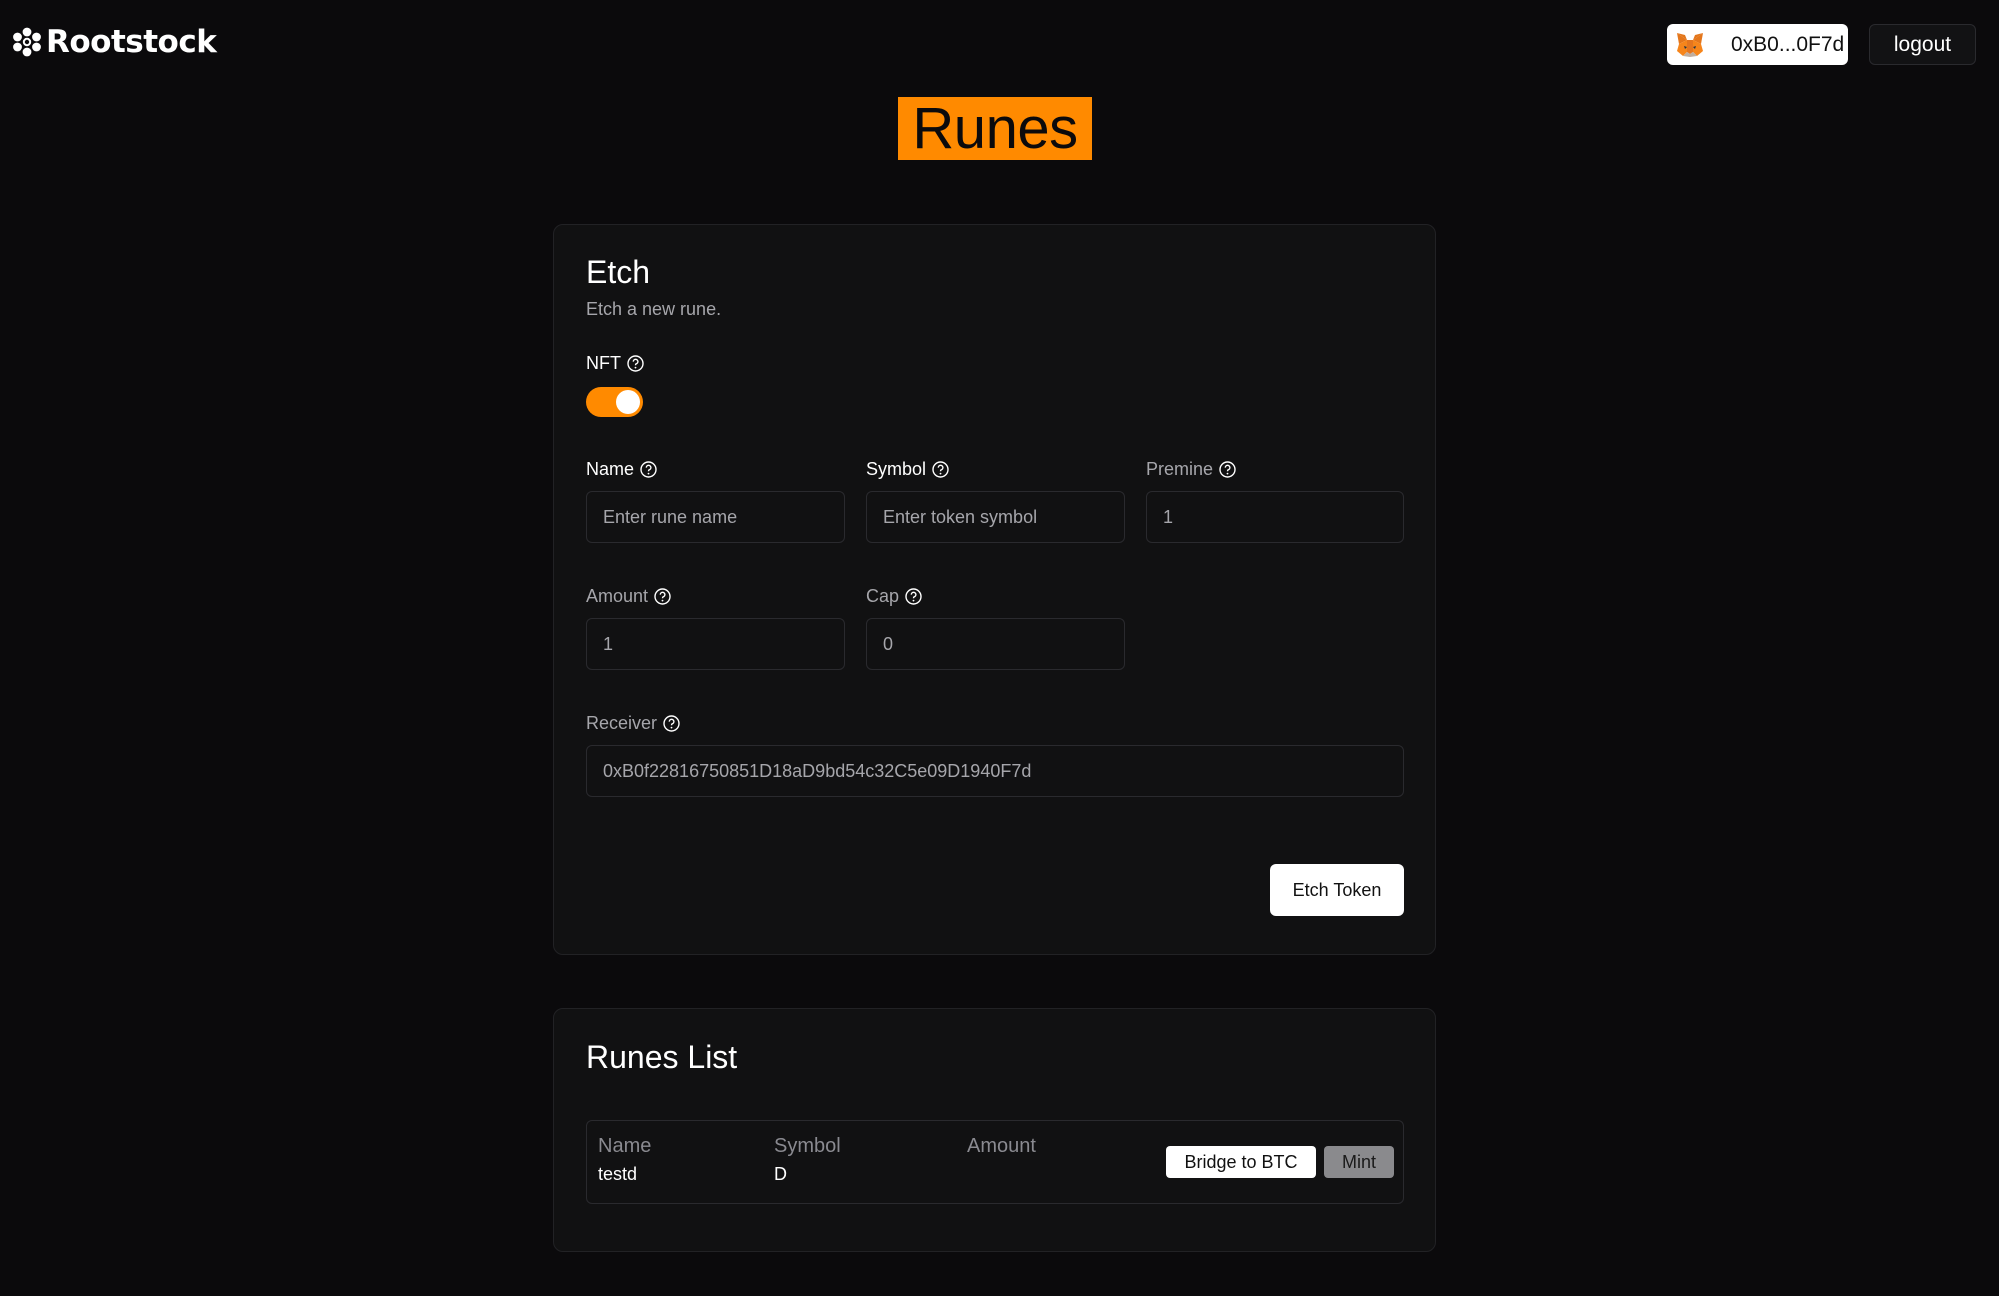 Image resolution: width=1999 pixels, height=1296 pixels. Describe the element at coordinates (1337, 890) in the screenshot. I see `etch-token-button: Etch Token` at that location.